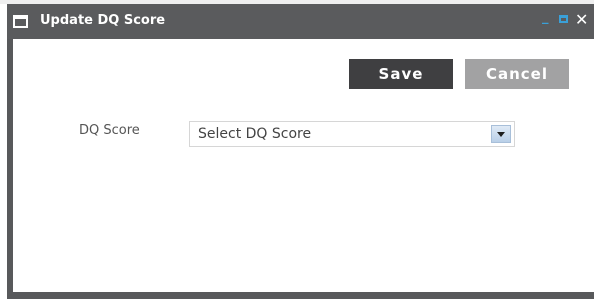  Describe the element at coordinates (517, 74) in the screenshot. I see `cancel-button: Cancel` at that location.